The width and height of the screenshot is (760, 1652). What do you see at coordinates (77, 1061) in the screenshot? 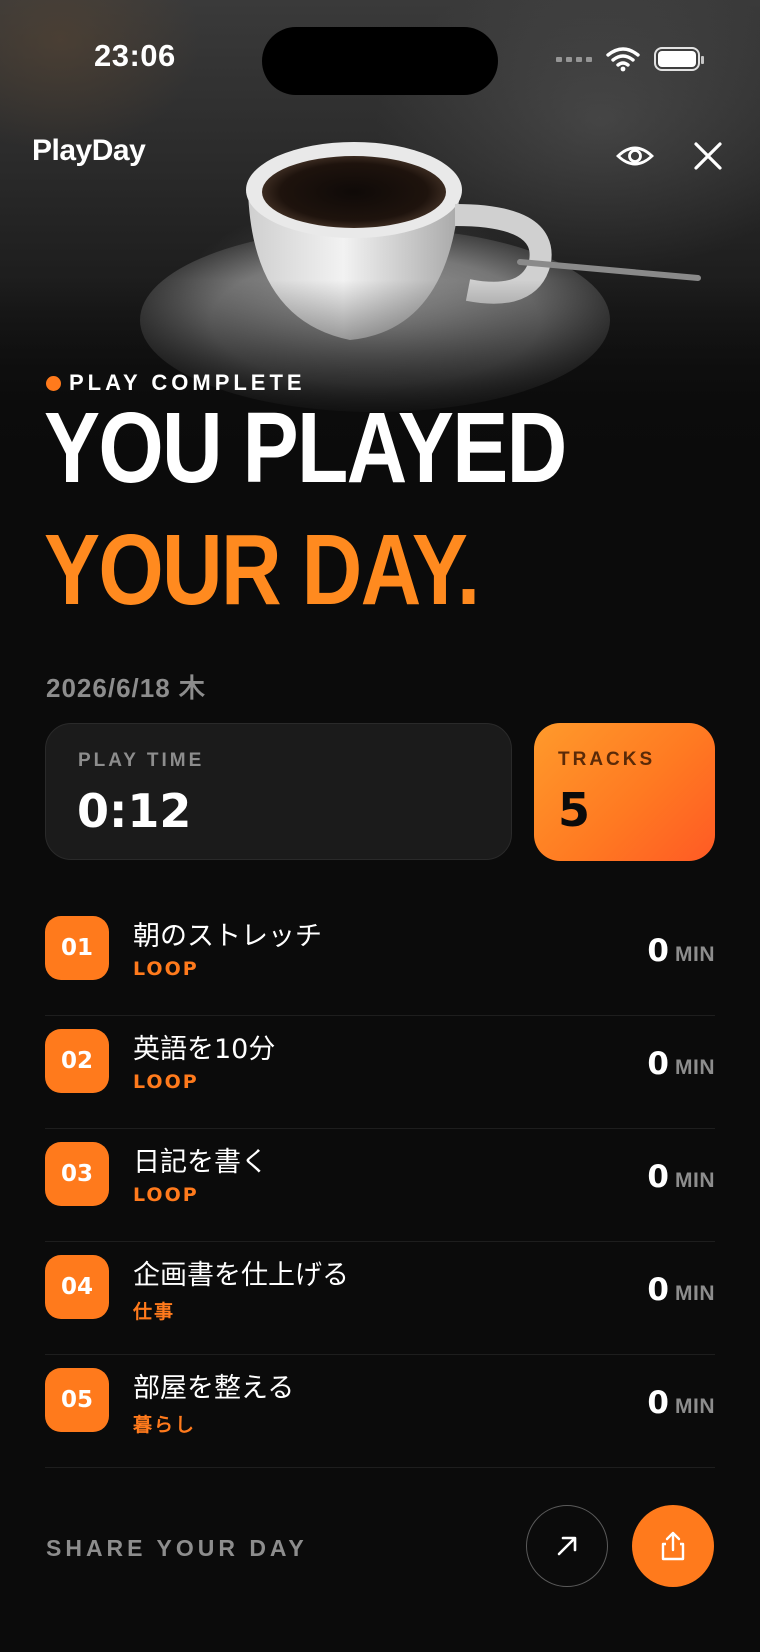
I see `track-number-badge: 02` at bounding box center [77, 1061].